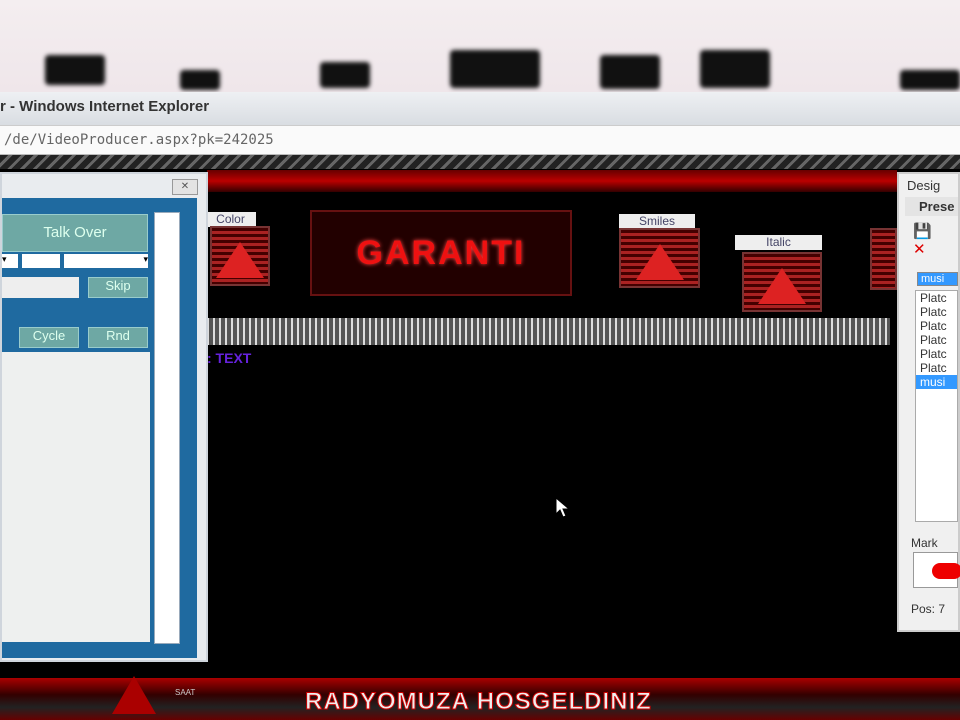  I want to click on select-3: ▾, so click(106, 261).